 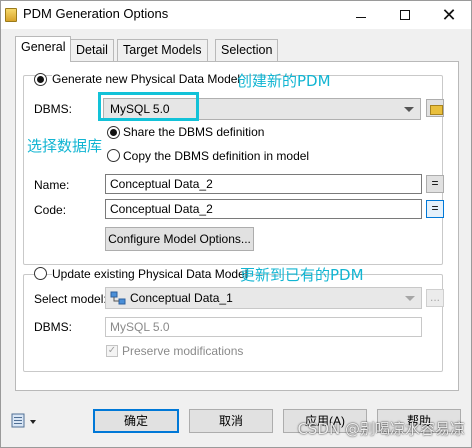 What do you see at coordinates (70, 299) in the screenshot?
I see `select-model-label: Select model:` at bounding box center [70, 299].